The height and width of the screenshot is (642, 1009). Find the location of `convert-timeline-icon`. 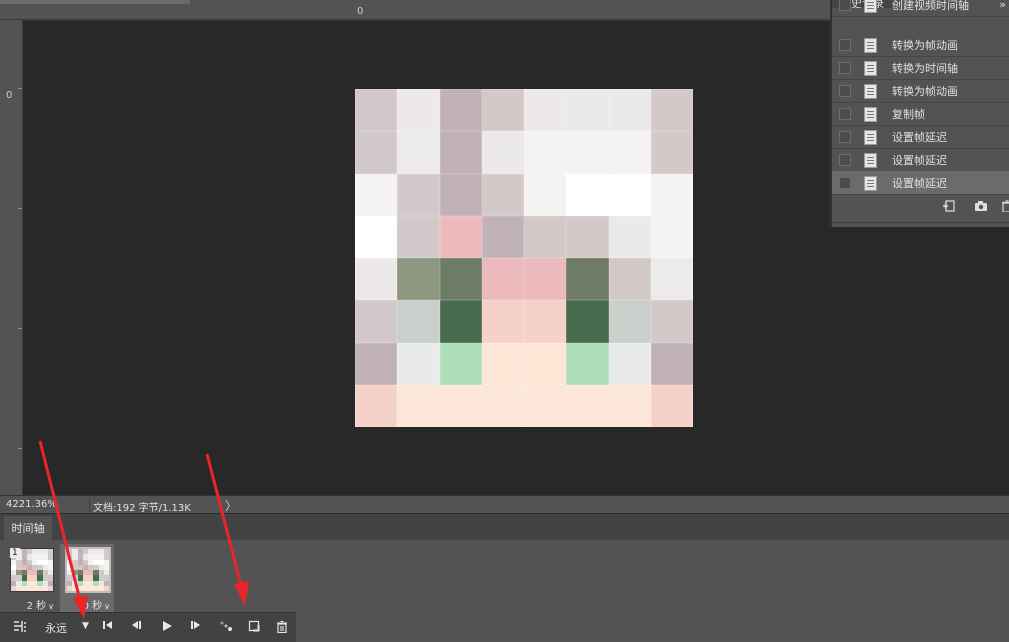

convert-timeline-icon is located at coordinates (20, 627).